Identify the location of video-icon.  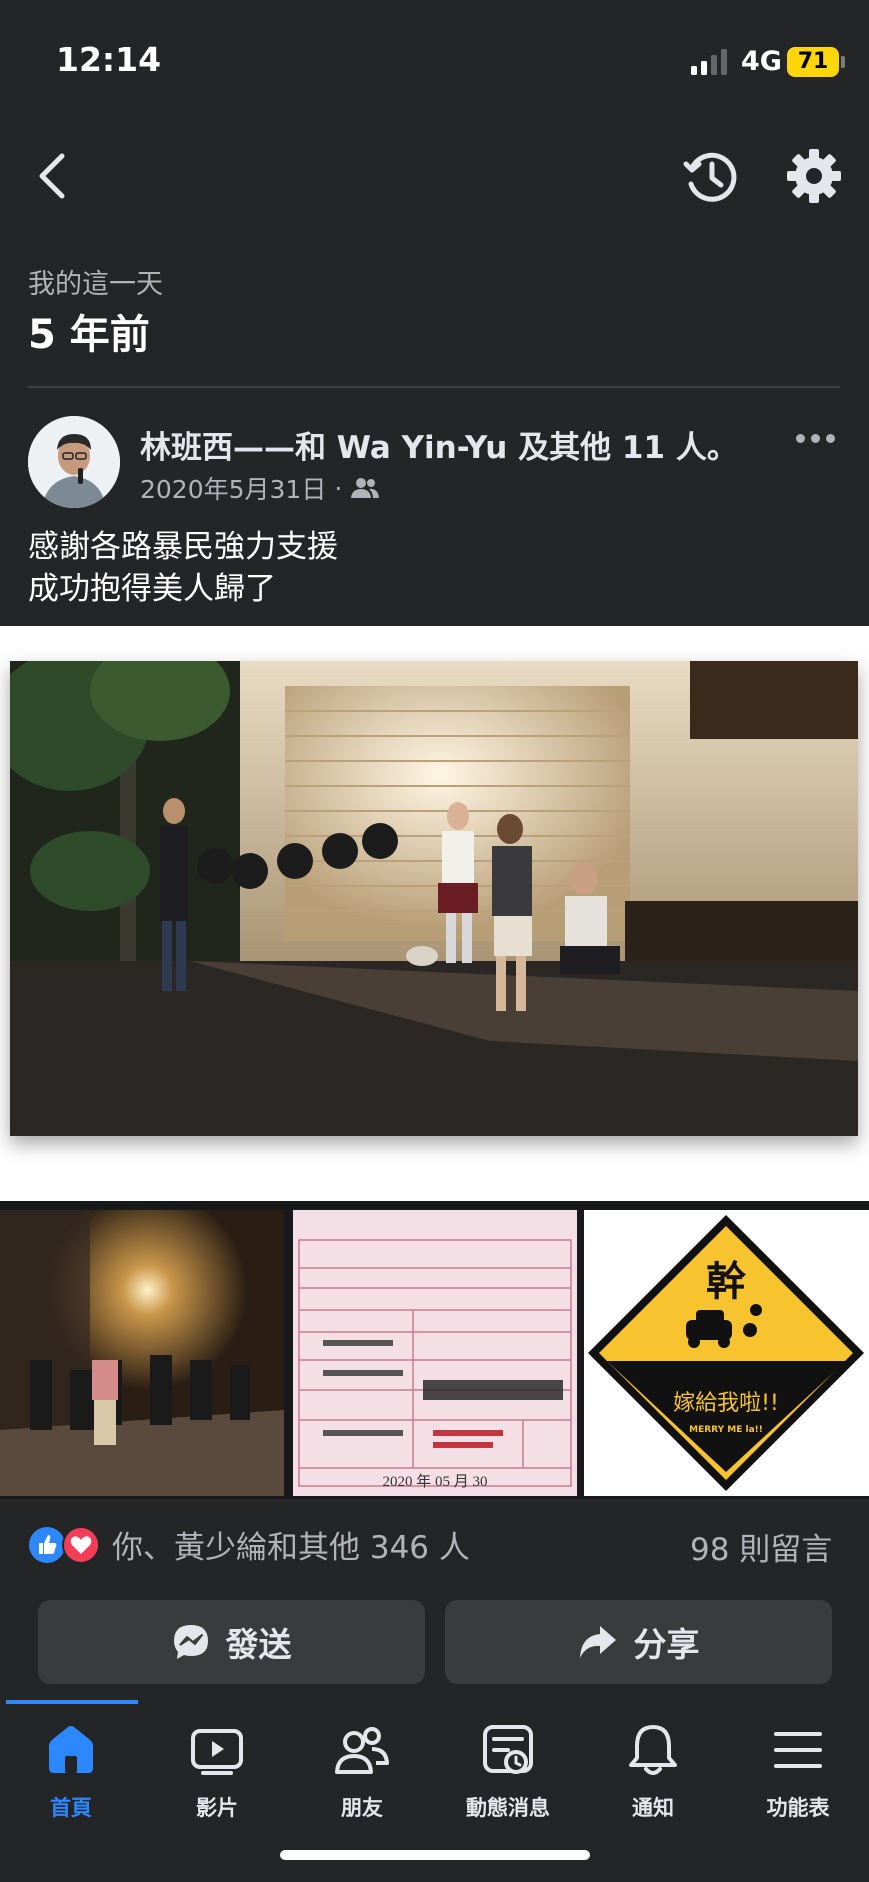
(217, 1752).